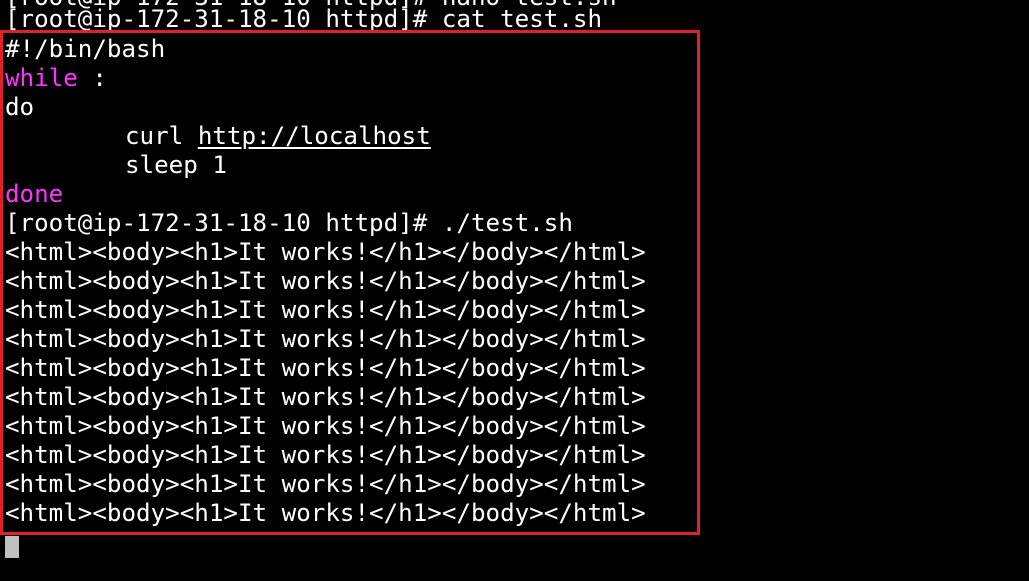 The width and height of the screenshot is (1029, 581). I want to click on script-shebang-line: #!/bin/bash, so click(85, 49).